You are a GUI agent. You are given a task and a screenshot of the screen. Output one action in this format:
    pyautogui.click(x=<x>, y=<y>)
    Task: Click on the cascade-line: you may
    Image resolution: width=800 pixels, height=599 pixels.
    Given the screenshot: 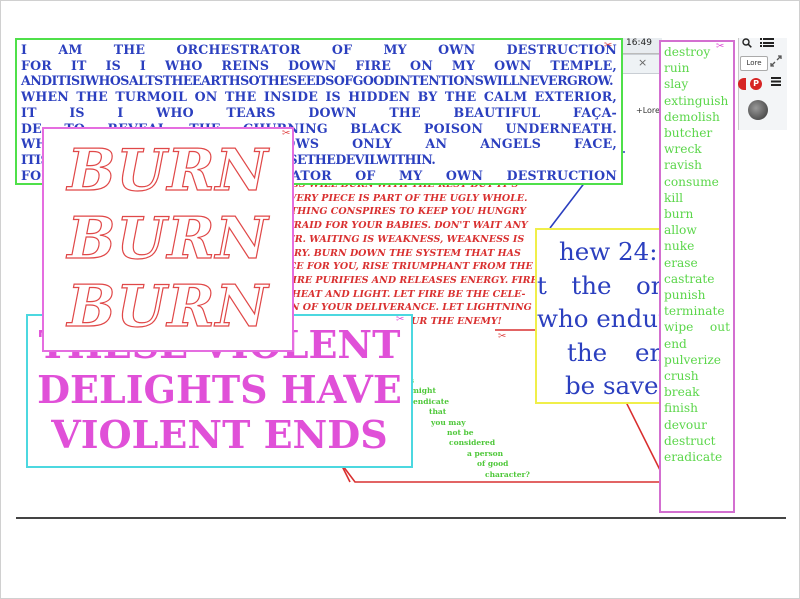 What is the action you would take?
    pyautogui.click(x=448, y=422)
    